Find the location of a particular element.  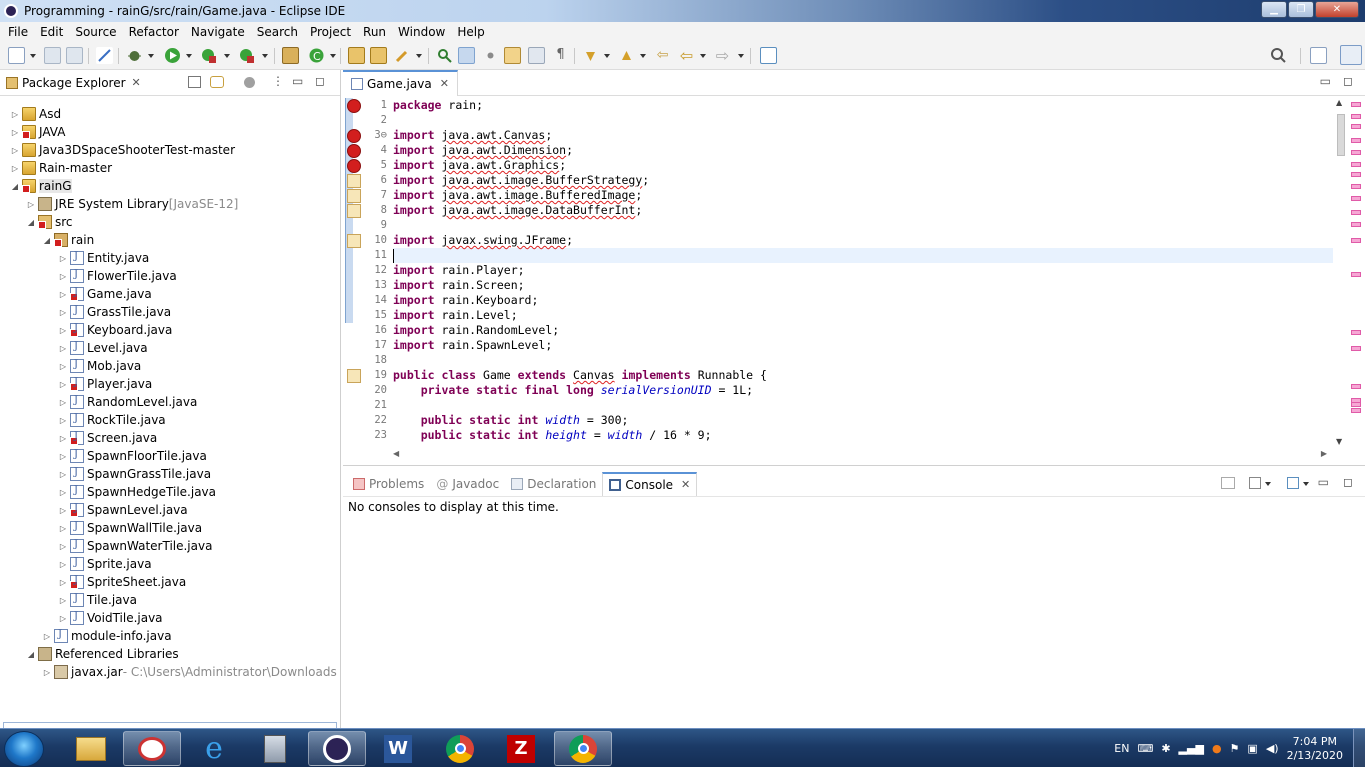

java-perspective-icon is located at coordinates (1351, 55).